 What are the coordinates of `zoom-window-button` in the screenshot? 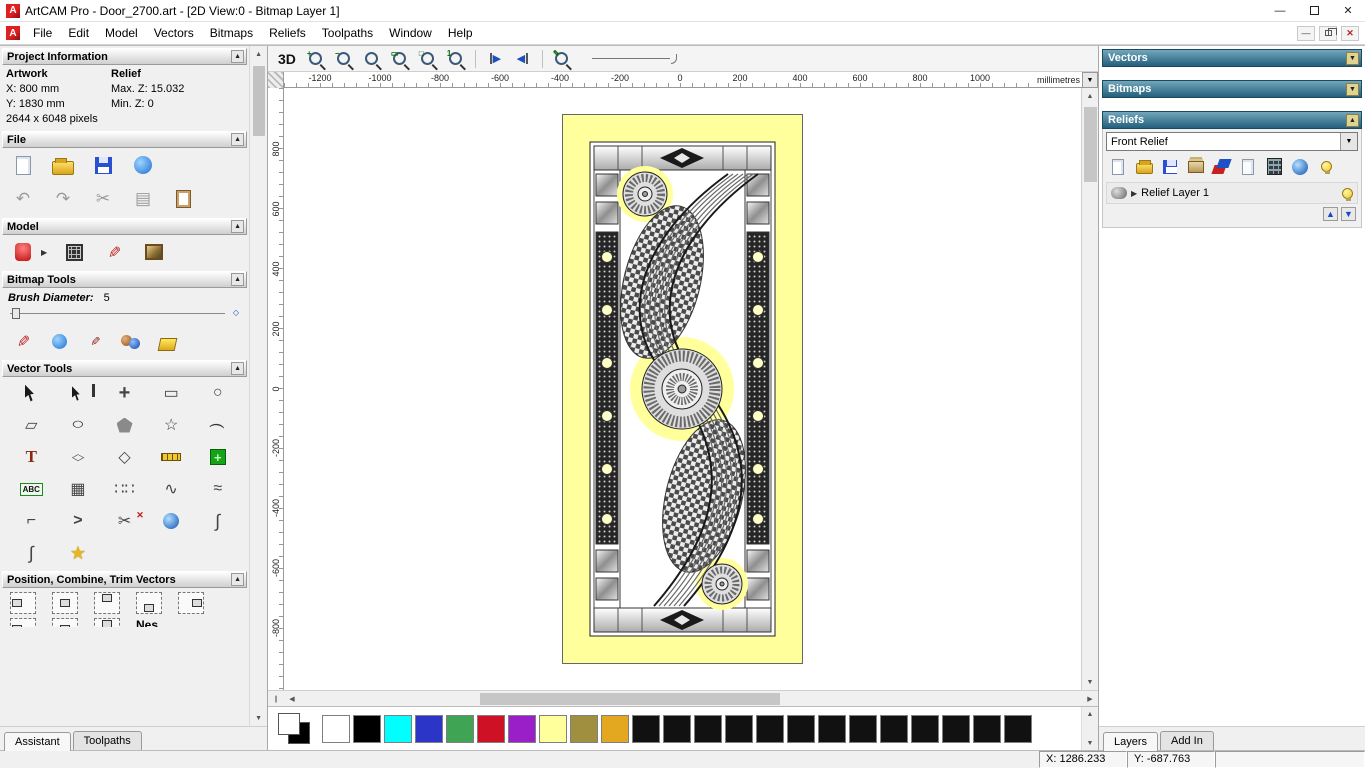 It's located at (372, 59).